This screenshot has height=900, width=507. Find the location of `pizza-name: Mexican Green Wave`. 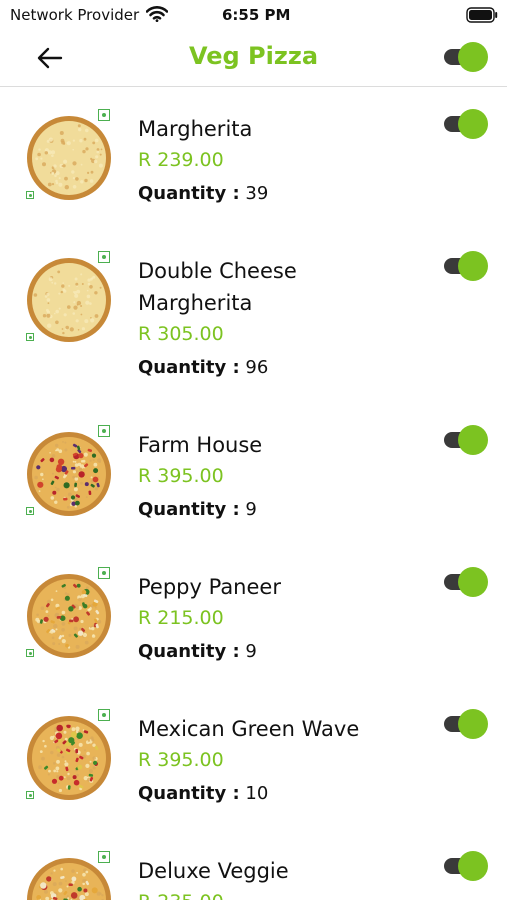

pizza-name: Mexican Green Wave is located at coordinates (283, 729).